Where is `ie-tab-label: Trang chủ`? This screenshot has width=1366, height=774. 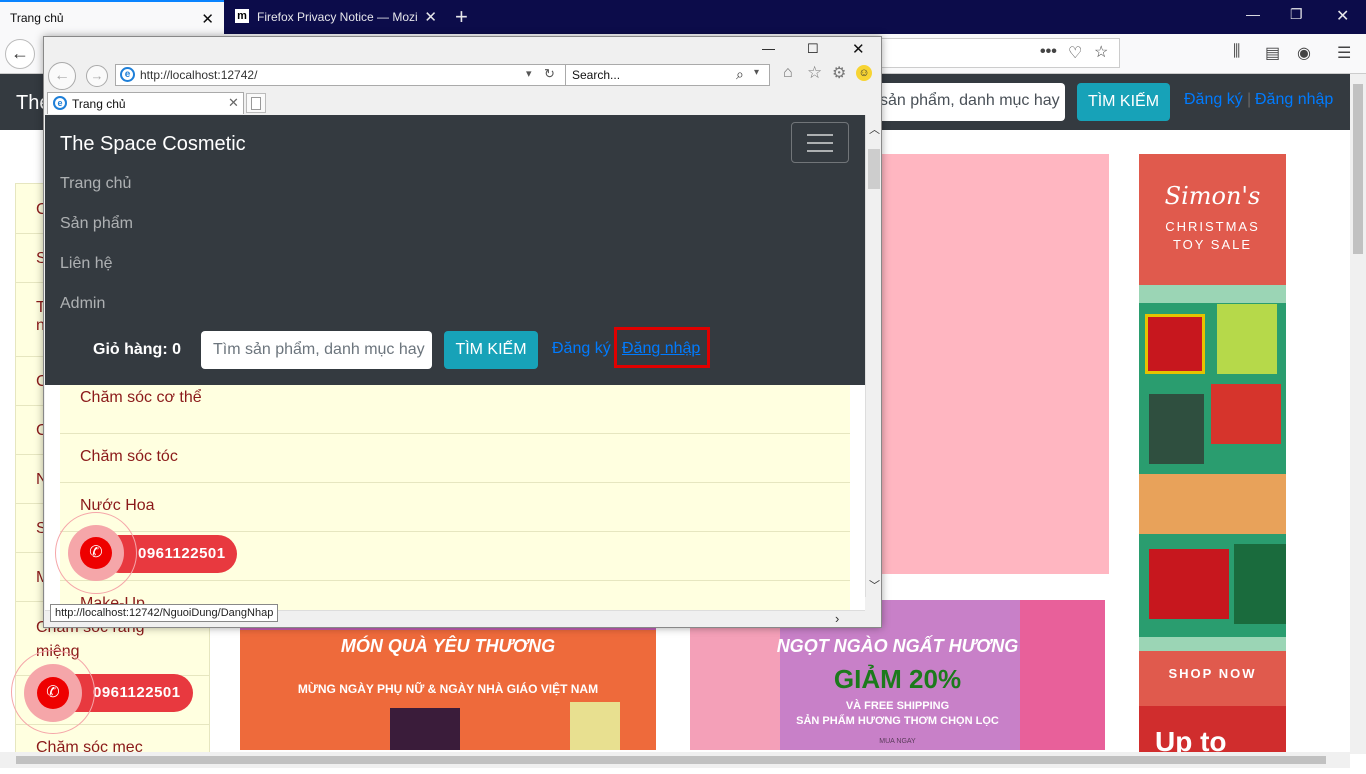 ie-tab-label: Trang chủ is located at coordinates (99, 104).